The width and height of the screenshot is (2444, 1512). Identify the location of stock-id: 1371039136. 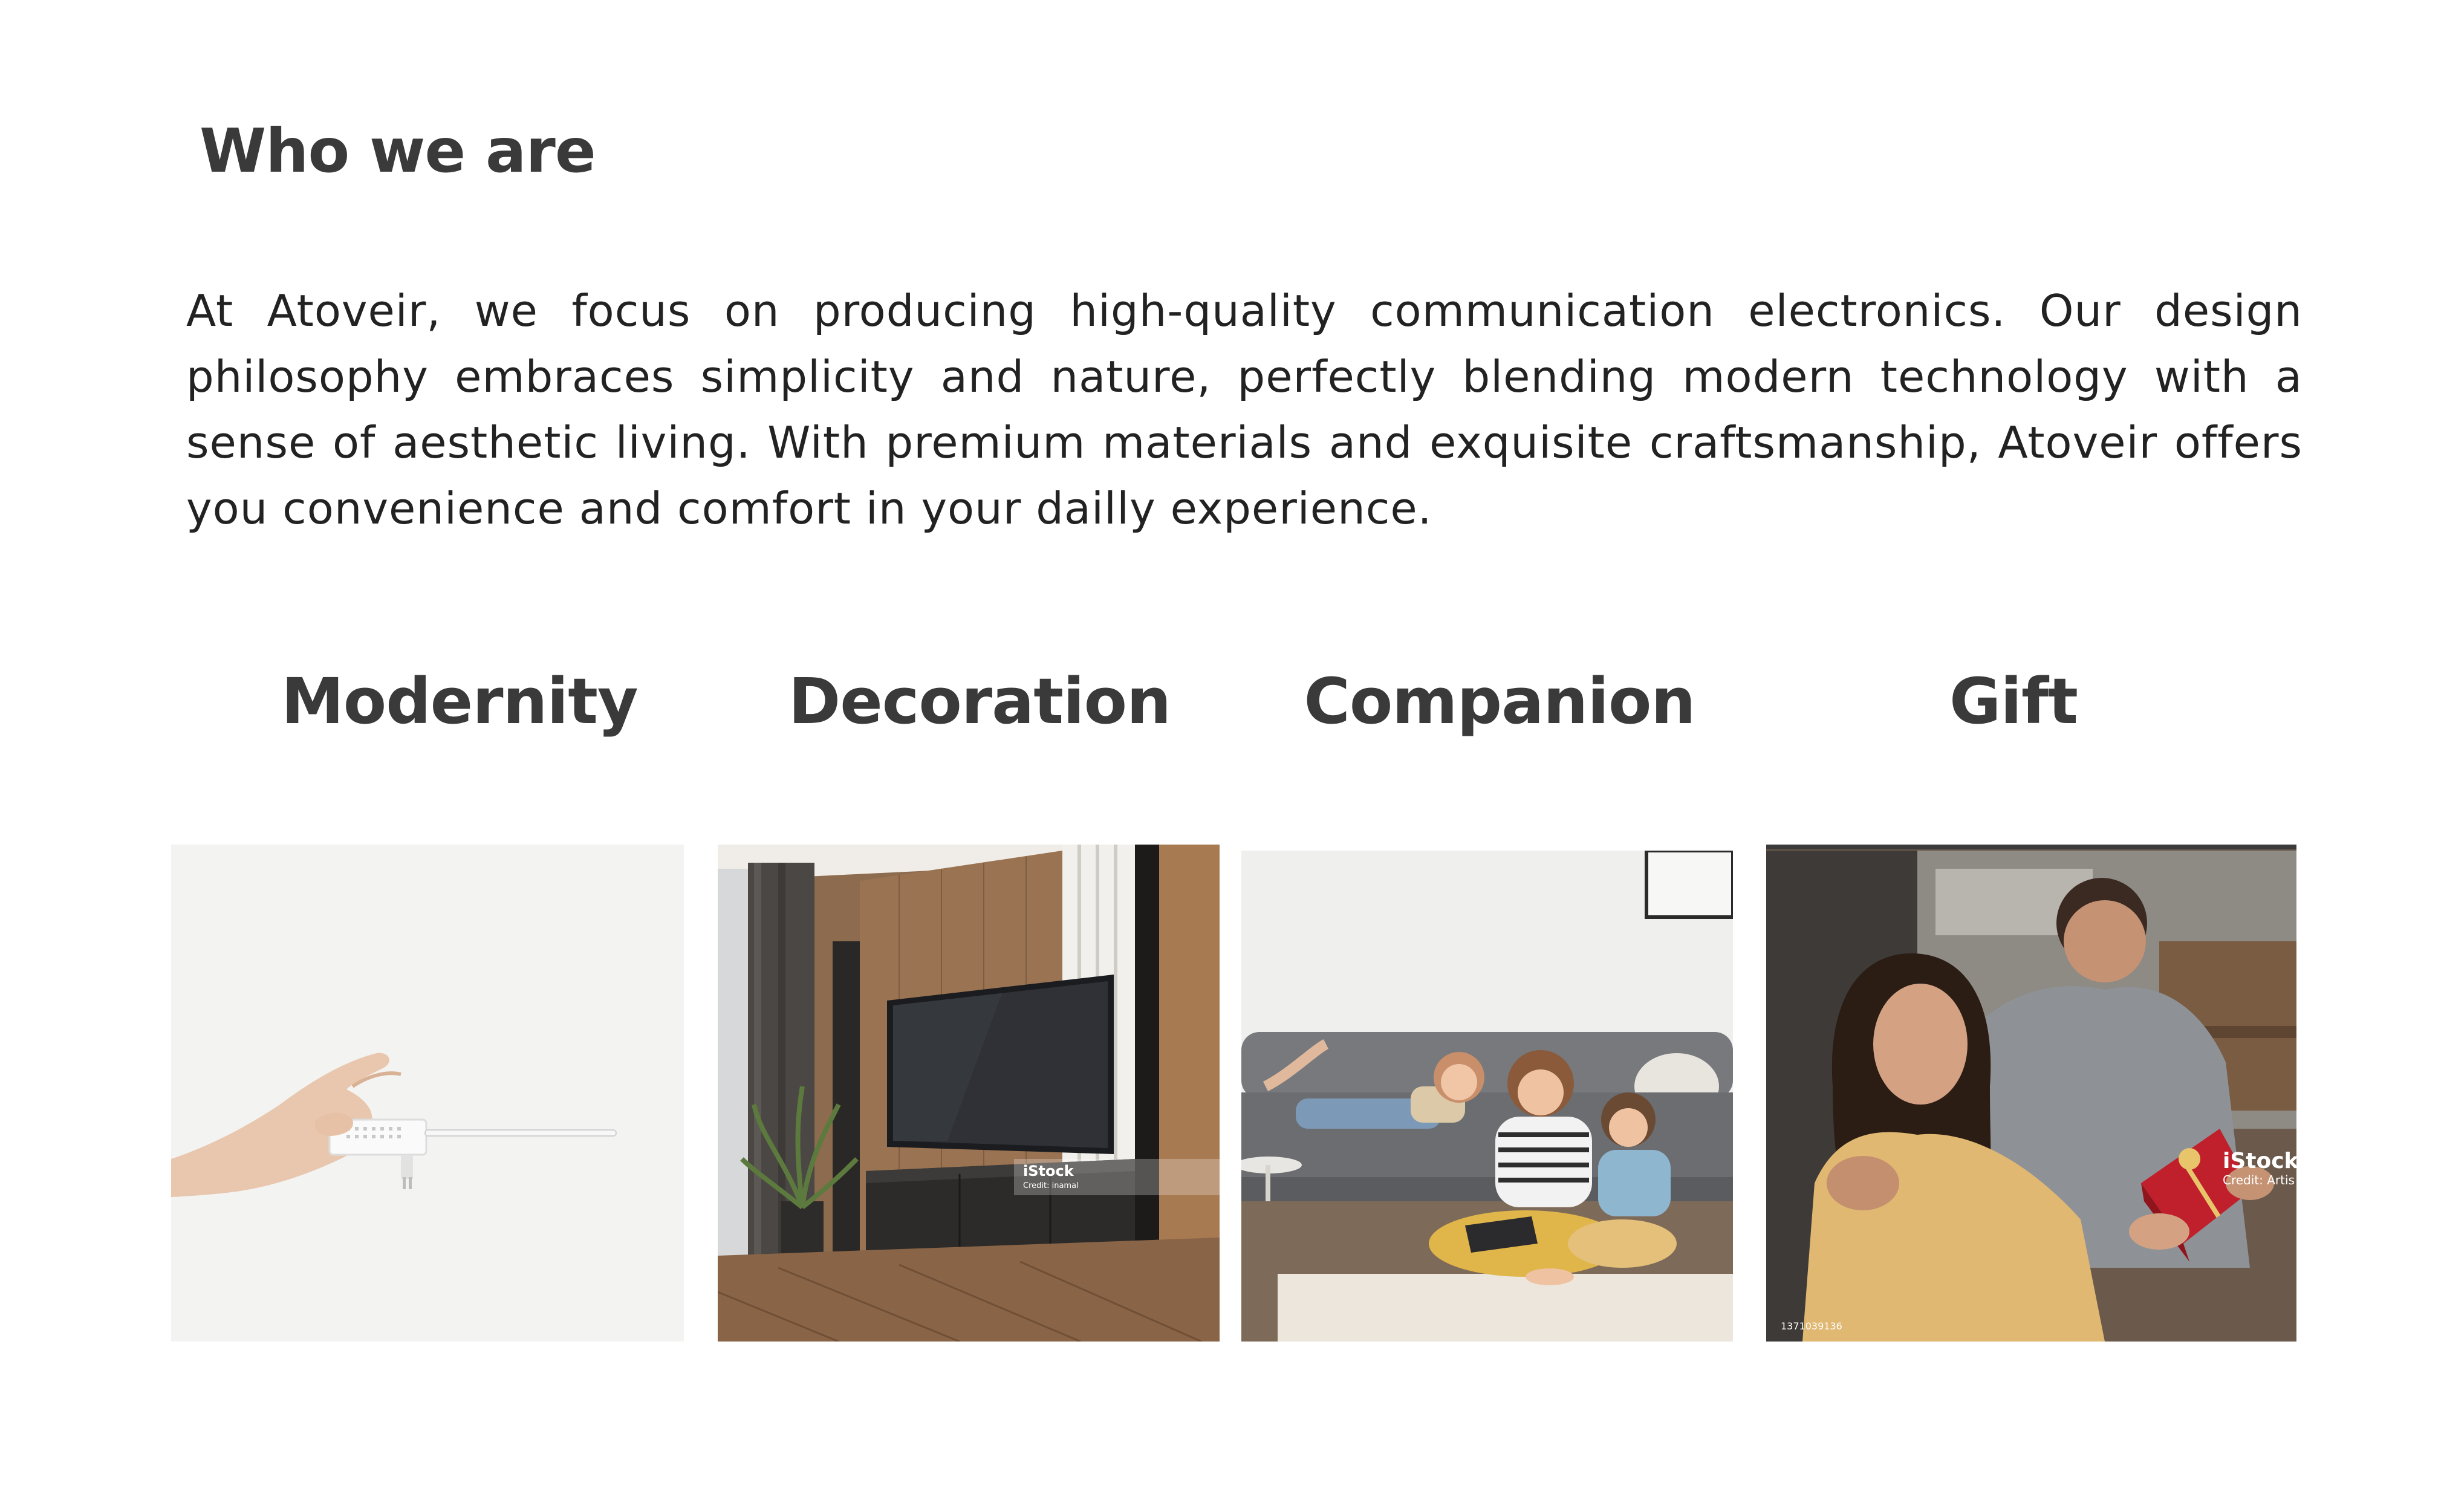
(1811, 1326).